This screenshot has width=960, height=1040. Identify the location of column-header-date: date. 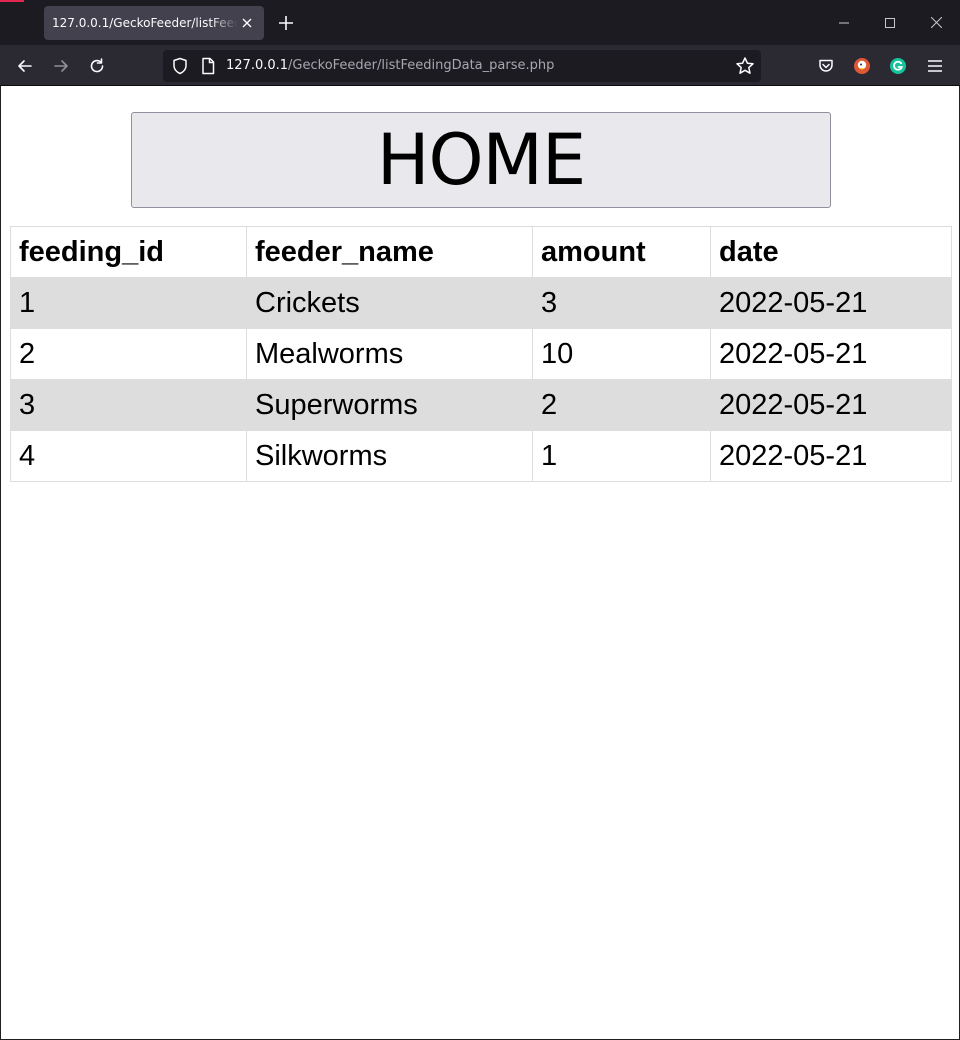
(831, 252).